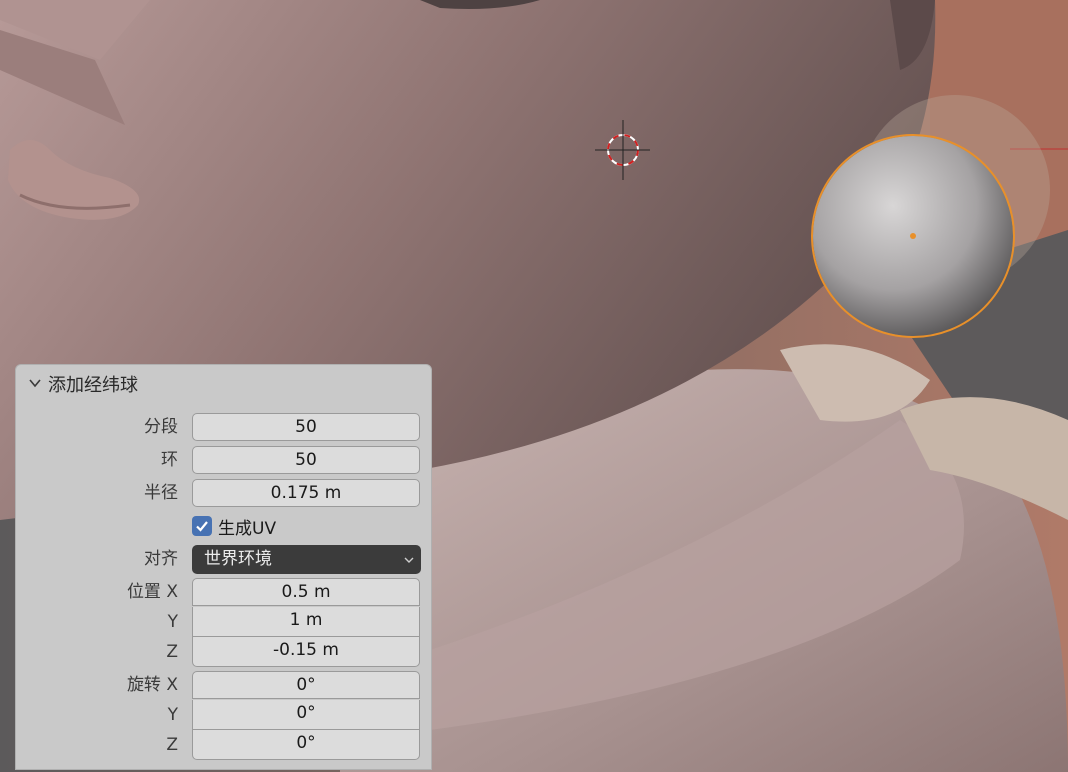  I want to click on align-dropdown: 世界环境, so click(306, 559).